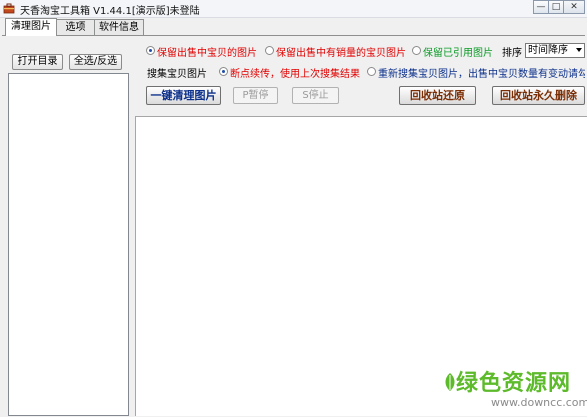 Image resolution: width=587 pixels, height=417 pixels. What do you see at coordinates (255, 95) in the screenshot?
I see `pause-button: P暂停` at bounding box center [255, 95].